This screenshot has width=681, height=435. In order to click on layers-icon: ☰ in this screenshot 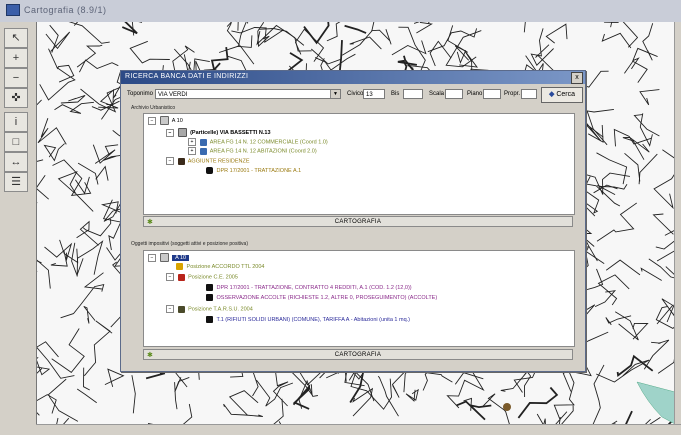, I will do `click(16, 182)`.